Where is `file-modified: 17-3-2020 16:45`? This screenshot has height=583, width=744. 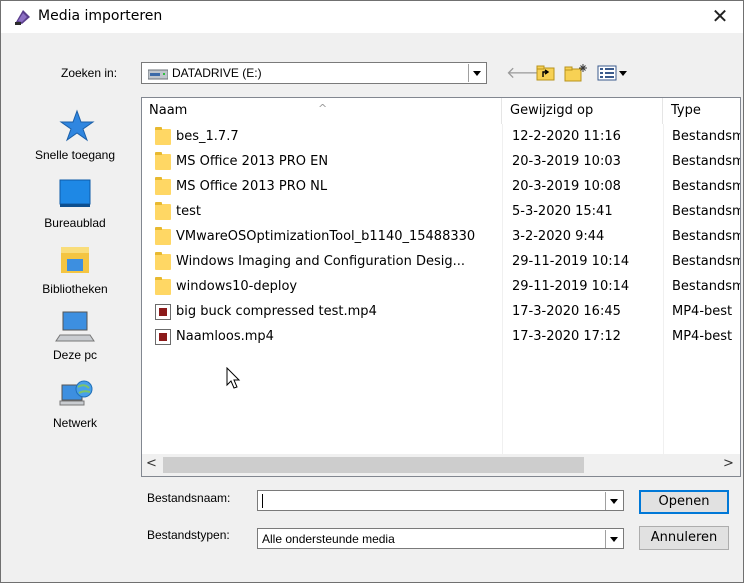
file-modified: 17-3-2020 16:45 is located at coordinates (566, 311).